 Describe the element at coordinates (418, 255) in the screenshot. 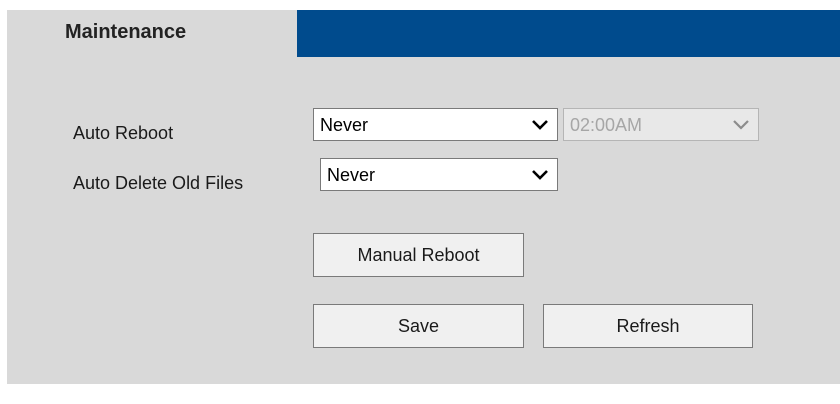

I see `manual-reboot-button: Manual Reboot` at that location.